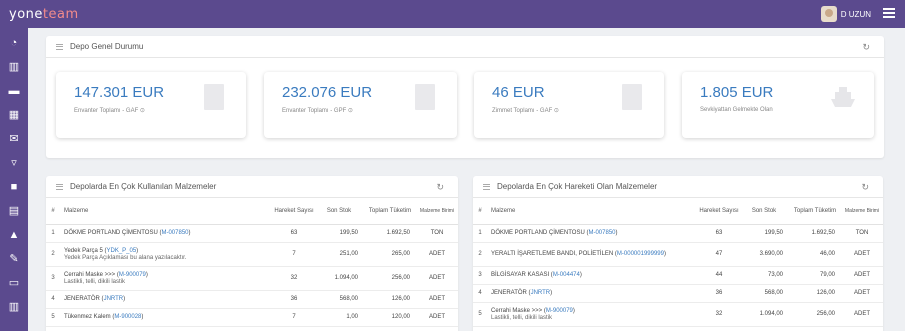 The height and width of the screenshot is (331, 905). What do you see at coordinates (360, 105) in the screenshot?
I see `stat-card-inventory-gpf: 232.076 EUR Envanter Toplamı - GPF ⊙` at bounding box center [360, 105].